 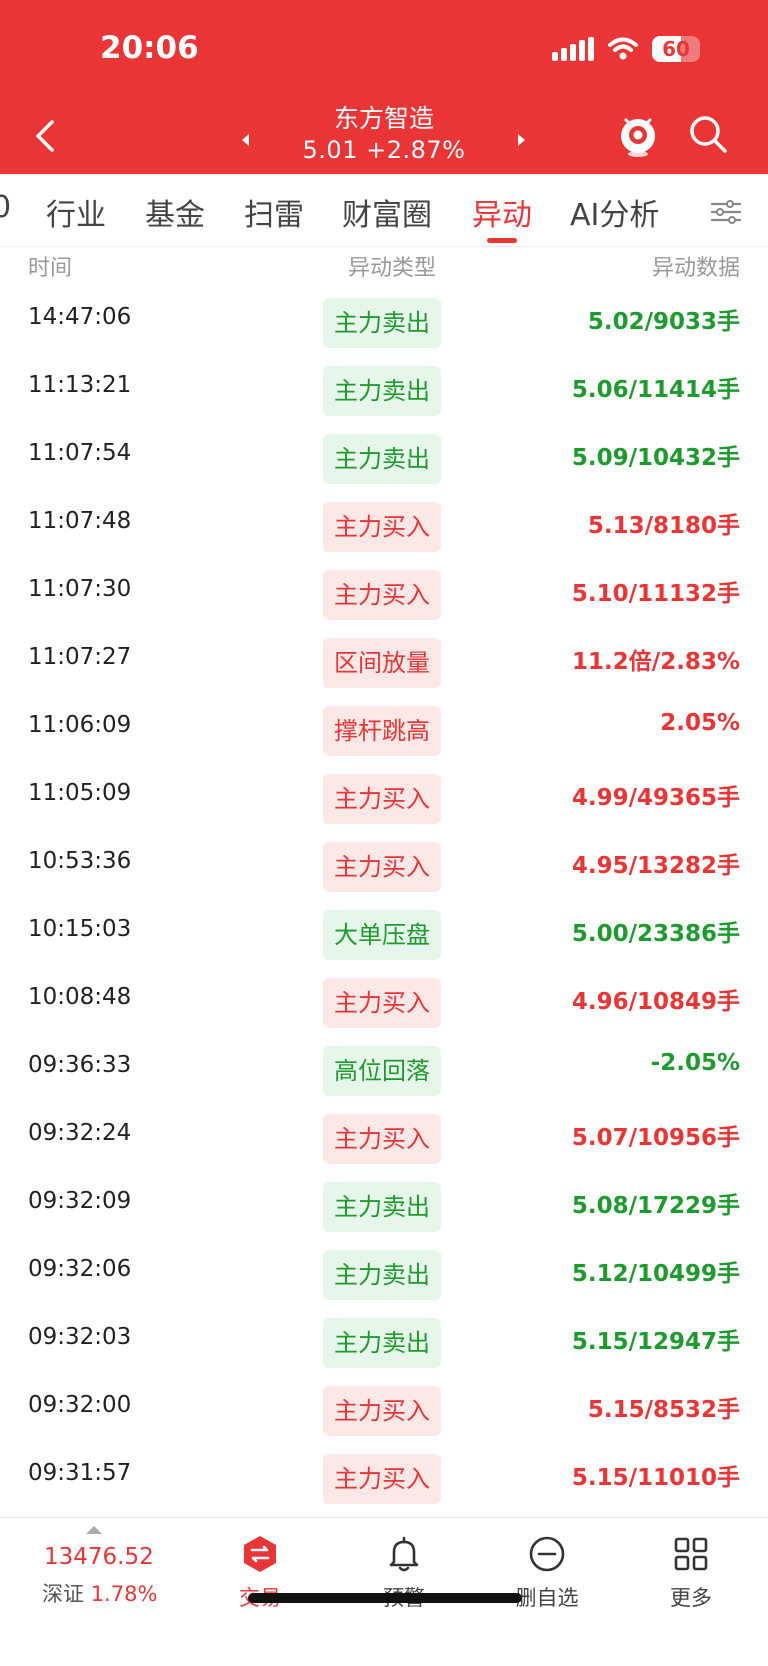 What do you see at coordinates (274, 212) in the screenshot?
I see `tab-minesweep: 扫雷` at bounding box center [274, 212].